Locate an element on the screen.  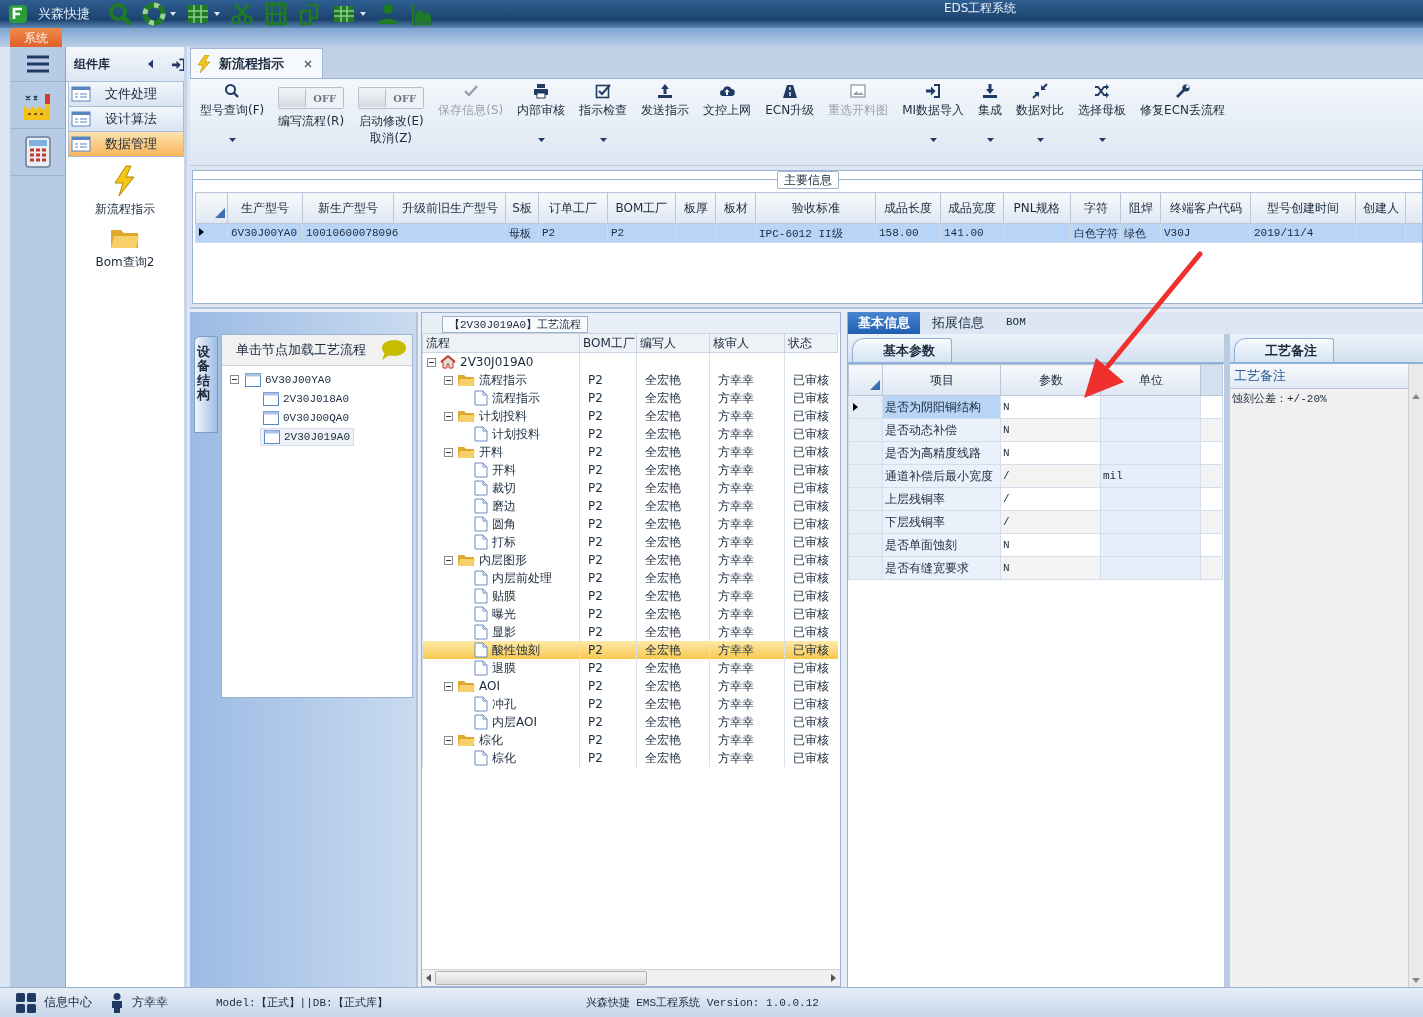
column-header: 工艺备注 is located at coordinates (1319, 376).